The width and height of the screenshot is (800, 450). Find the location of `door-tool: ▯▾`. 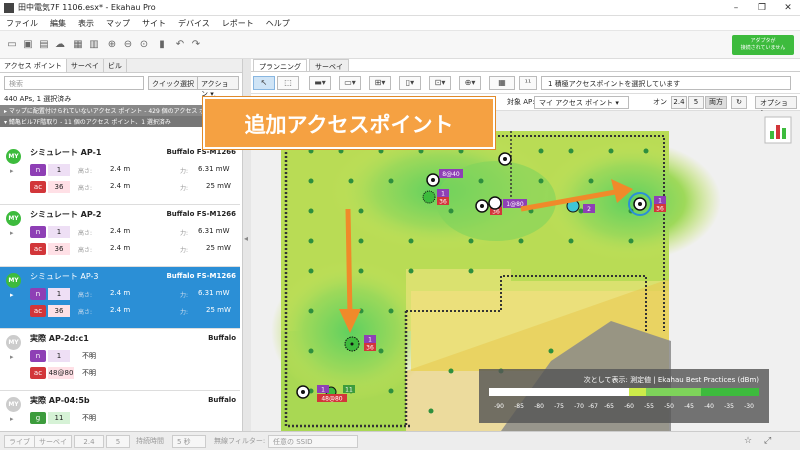

door-tool: ▯▾ is located at coordinates (410, 83).